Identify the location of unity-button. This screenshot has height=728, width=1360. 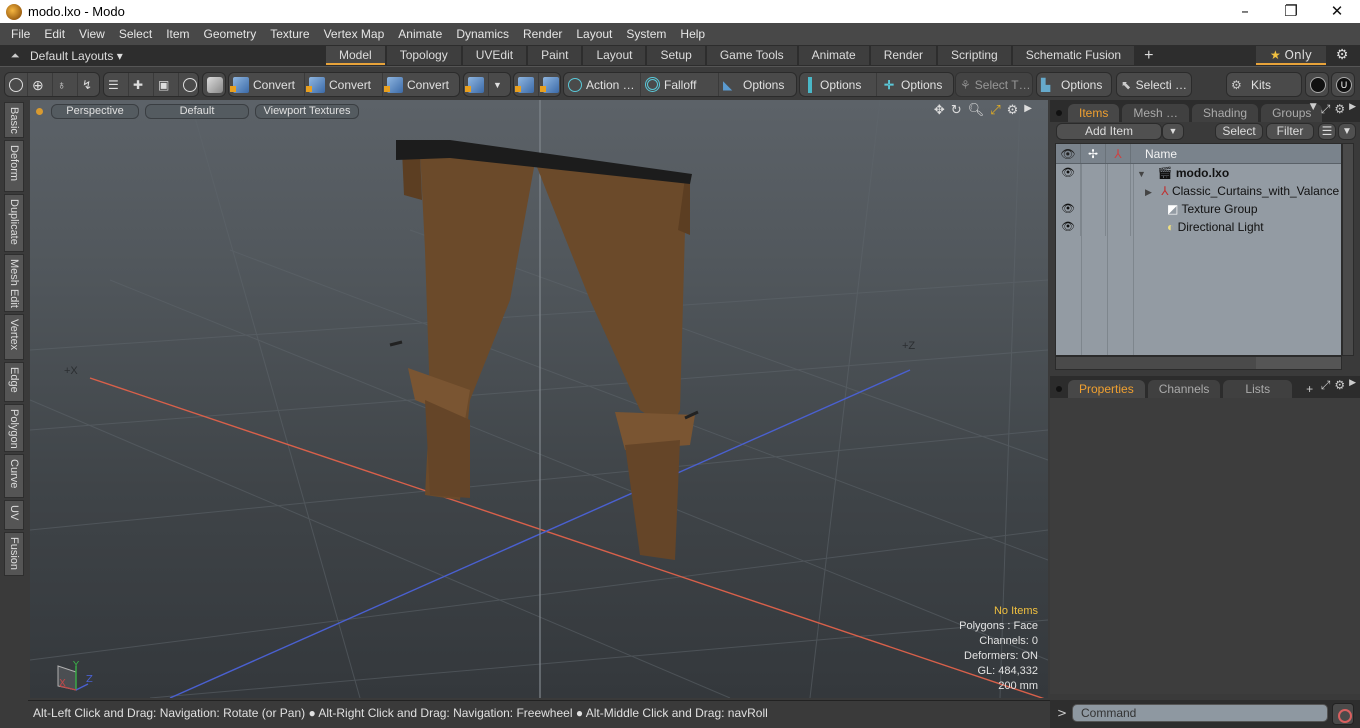
(1318, 84).